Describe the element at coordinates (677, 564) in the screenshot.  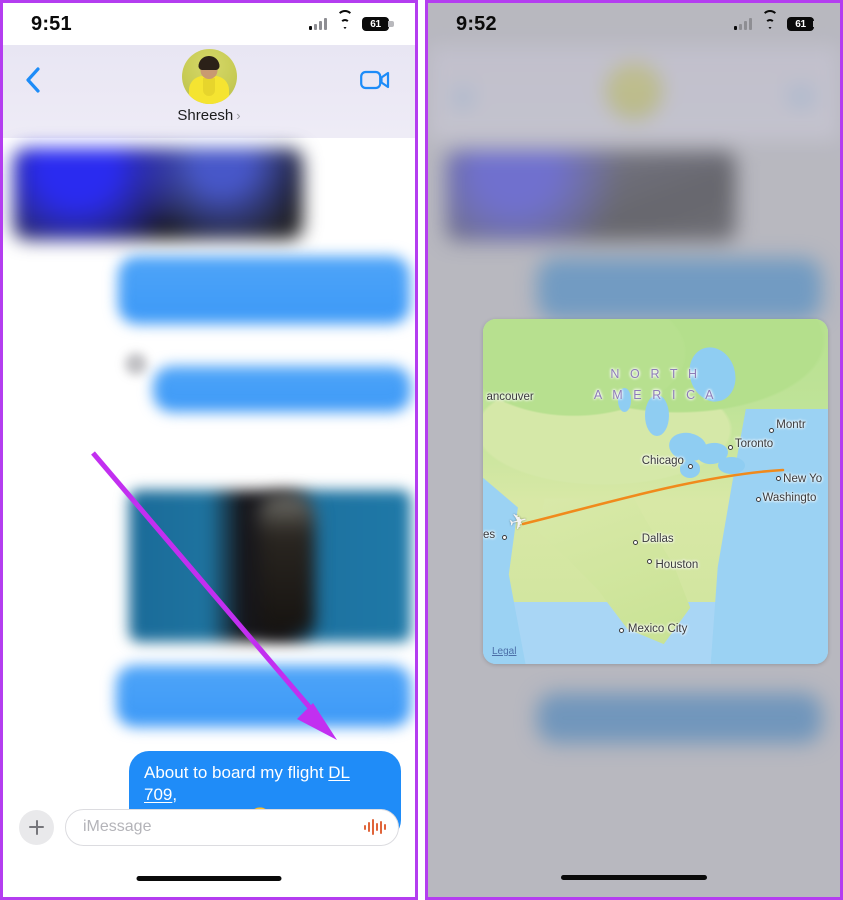
I see `map-city-label: Houston` at that location.